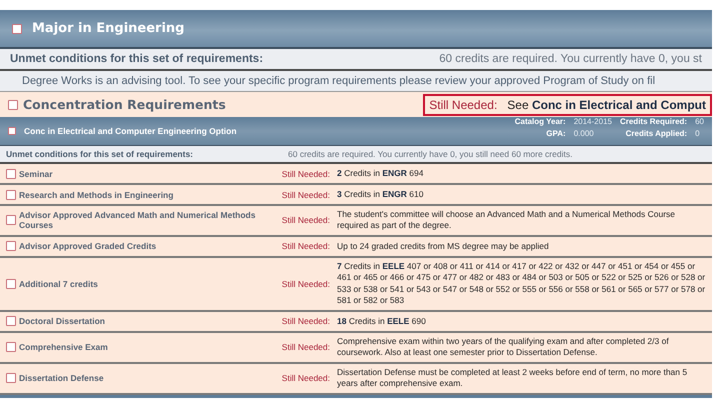 This screenshot has height=405, width=720. What do you see at coordinates (654, 121) in the screenshot?
I see `stat-label: Credits Required:` at bounding box center [654, 121].